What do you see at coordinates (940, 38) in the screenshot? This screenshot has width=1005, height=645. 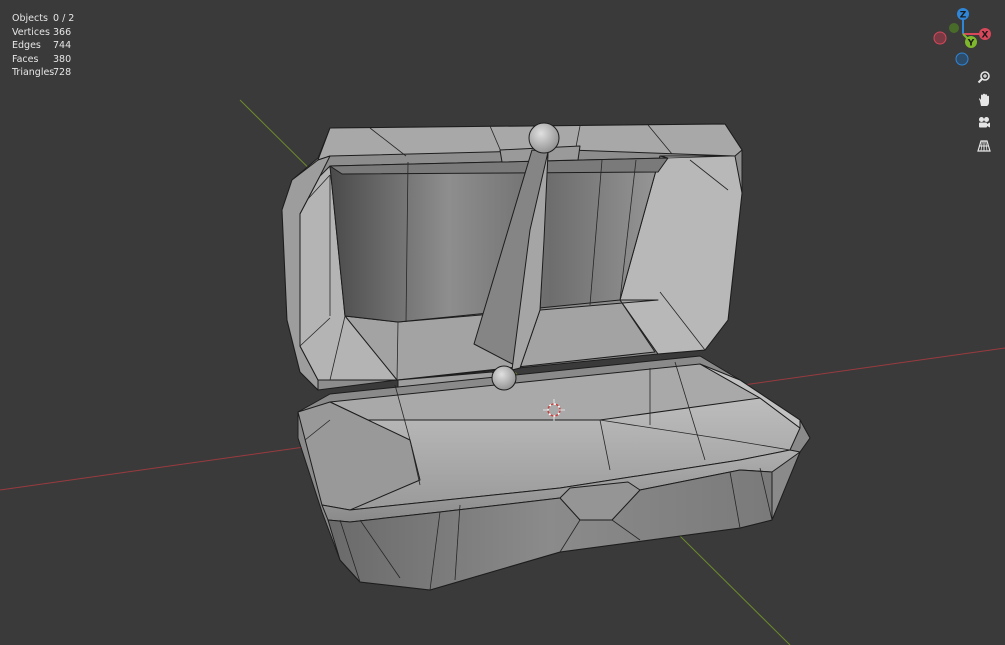 I see `gizmo-neg-x` at bounding box center [940, 38].